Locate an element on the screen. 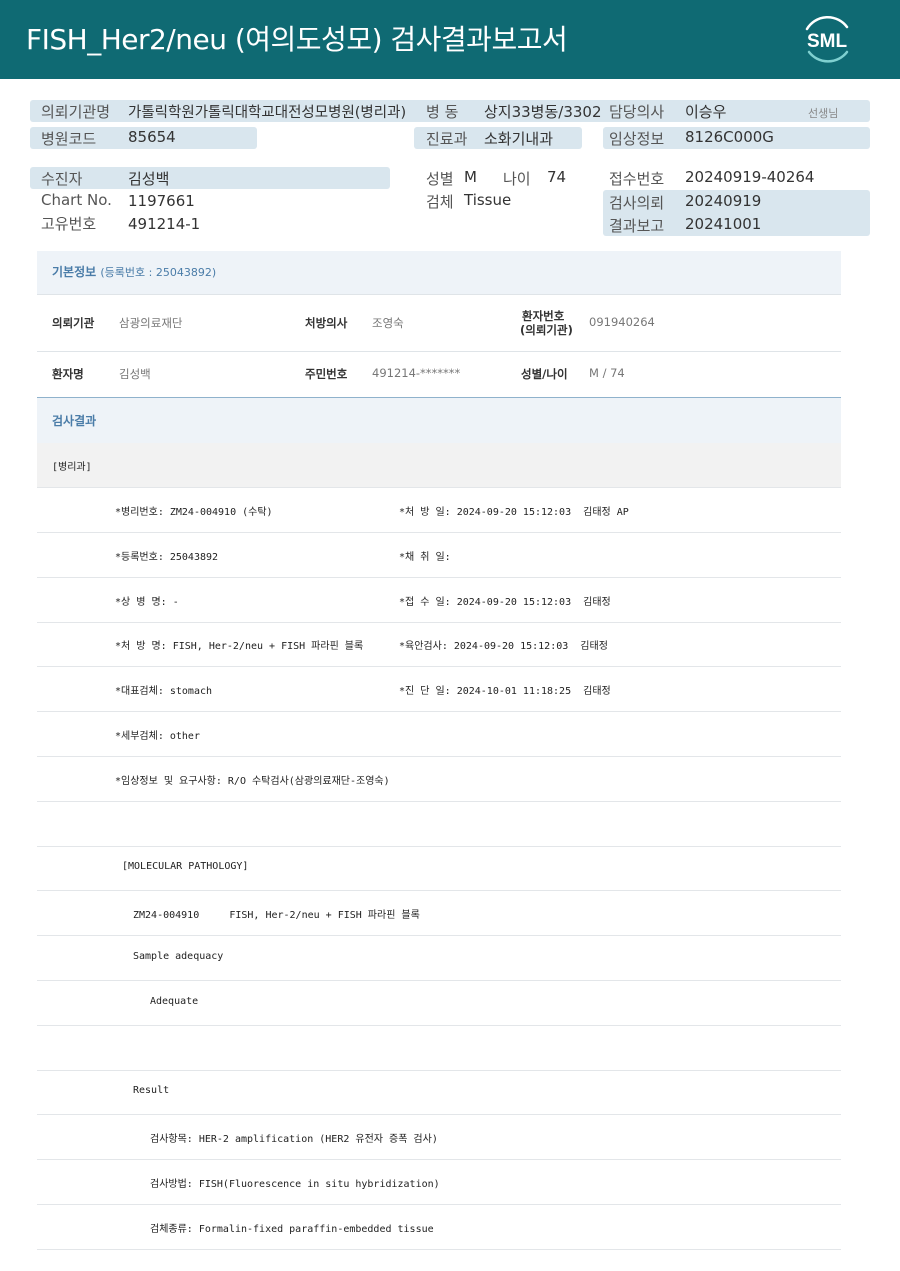  result-line-row: Adequate is located at coordinates (439, 1003).